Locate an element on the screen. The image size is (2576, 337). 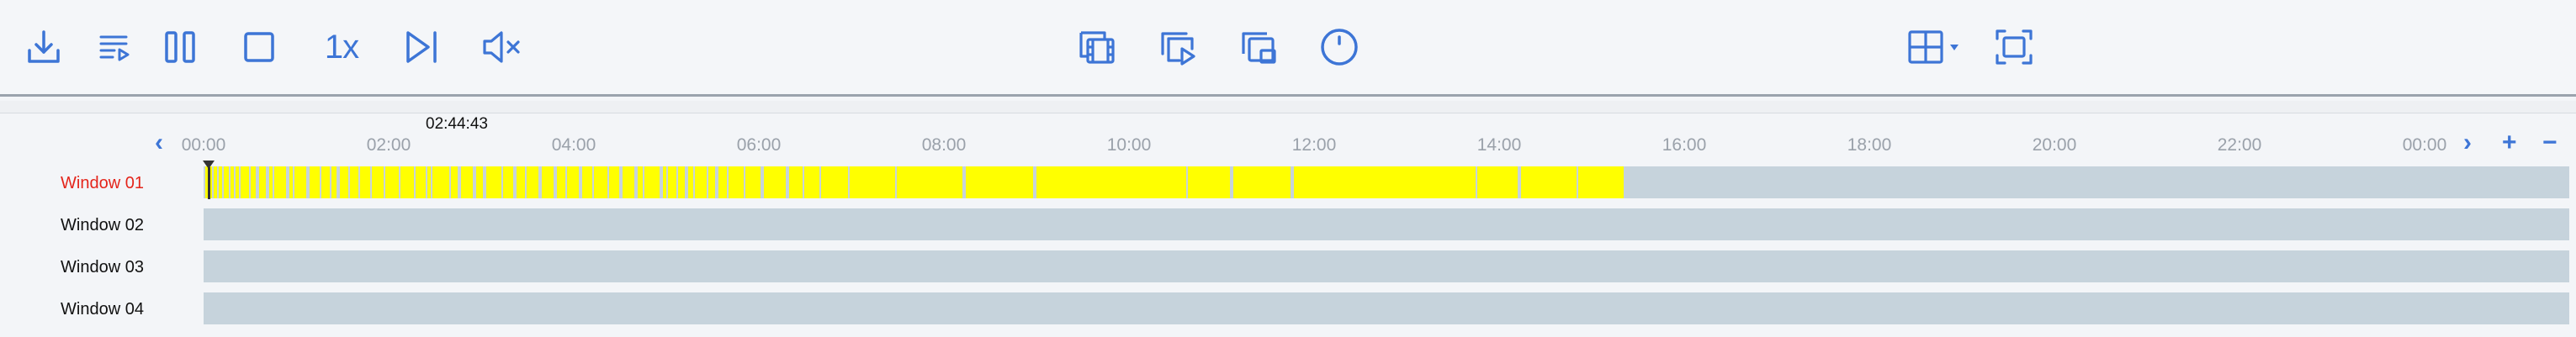
zoom-out-button: − is located at coordinates (2549, 142).